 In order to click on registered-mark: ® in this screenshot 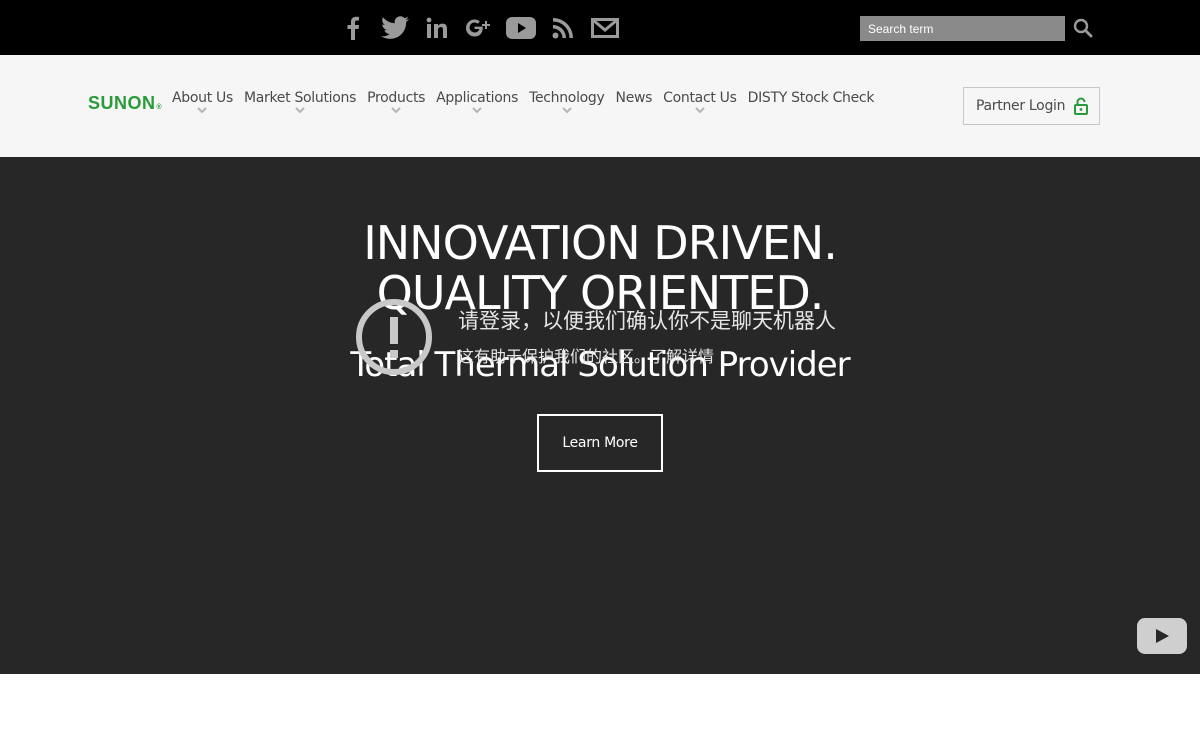, I will do `click(159, 107)`.